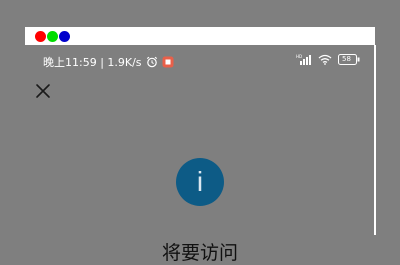  What do you see at coordinates (375, 140) in the screenshot?
I see `window-border` at bounding box center [375, 140].